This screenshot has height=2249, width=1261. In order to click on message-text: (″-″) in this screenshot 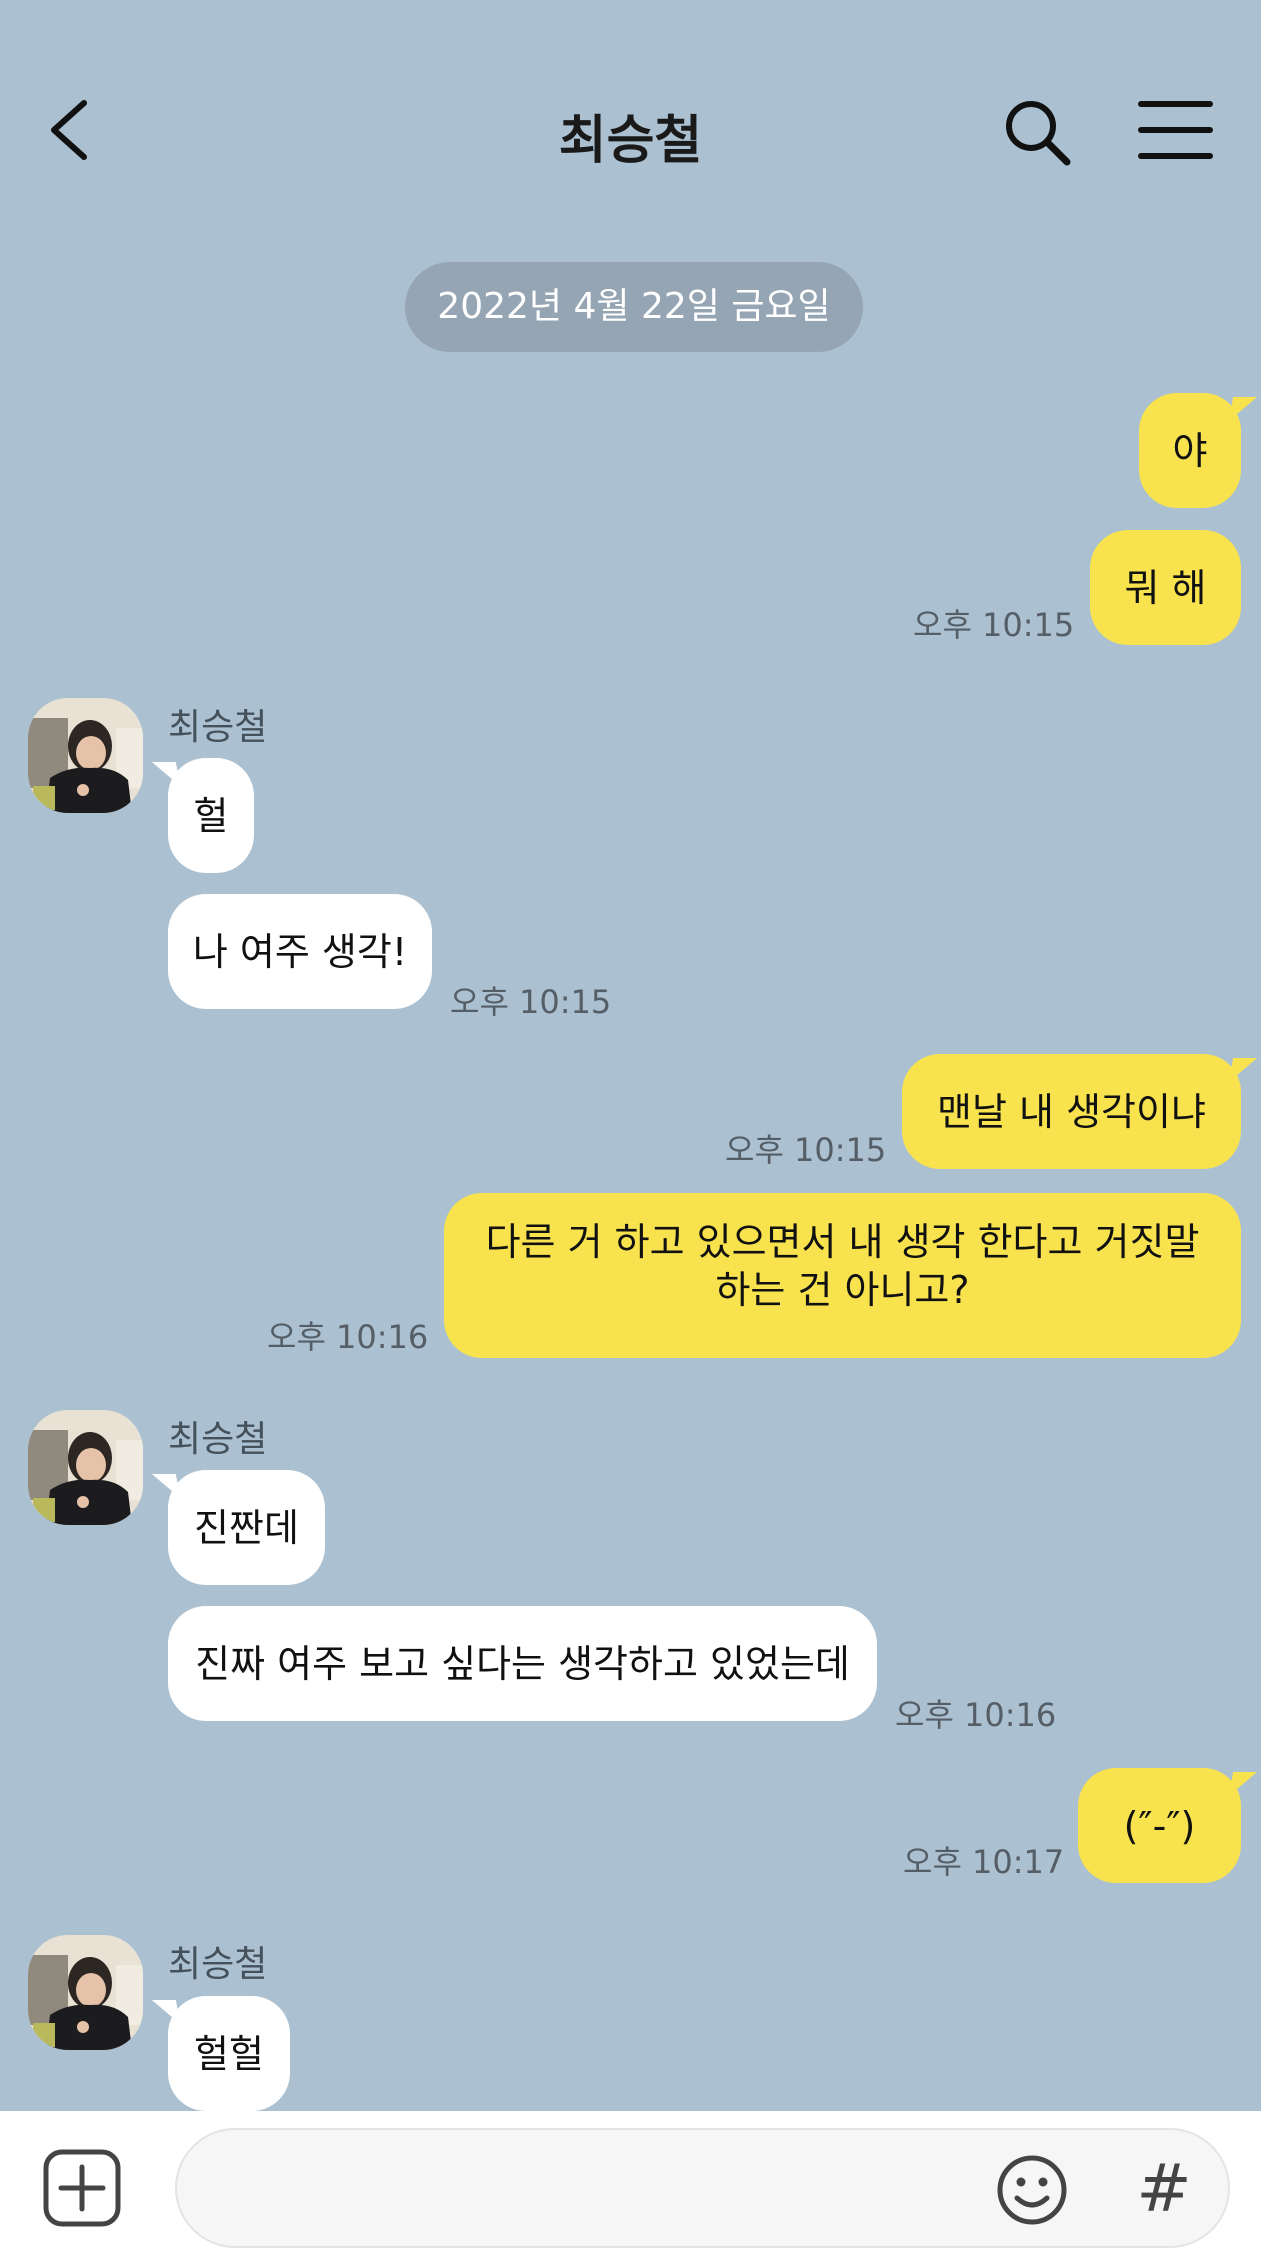, I will do `click(1159, 1825)`.